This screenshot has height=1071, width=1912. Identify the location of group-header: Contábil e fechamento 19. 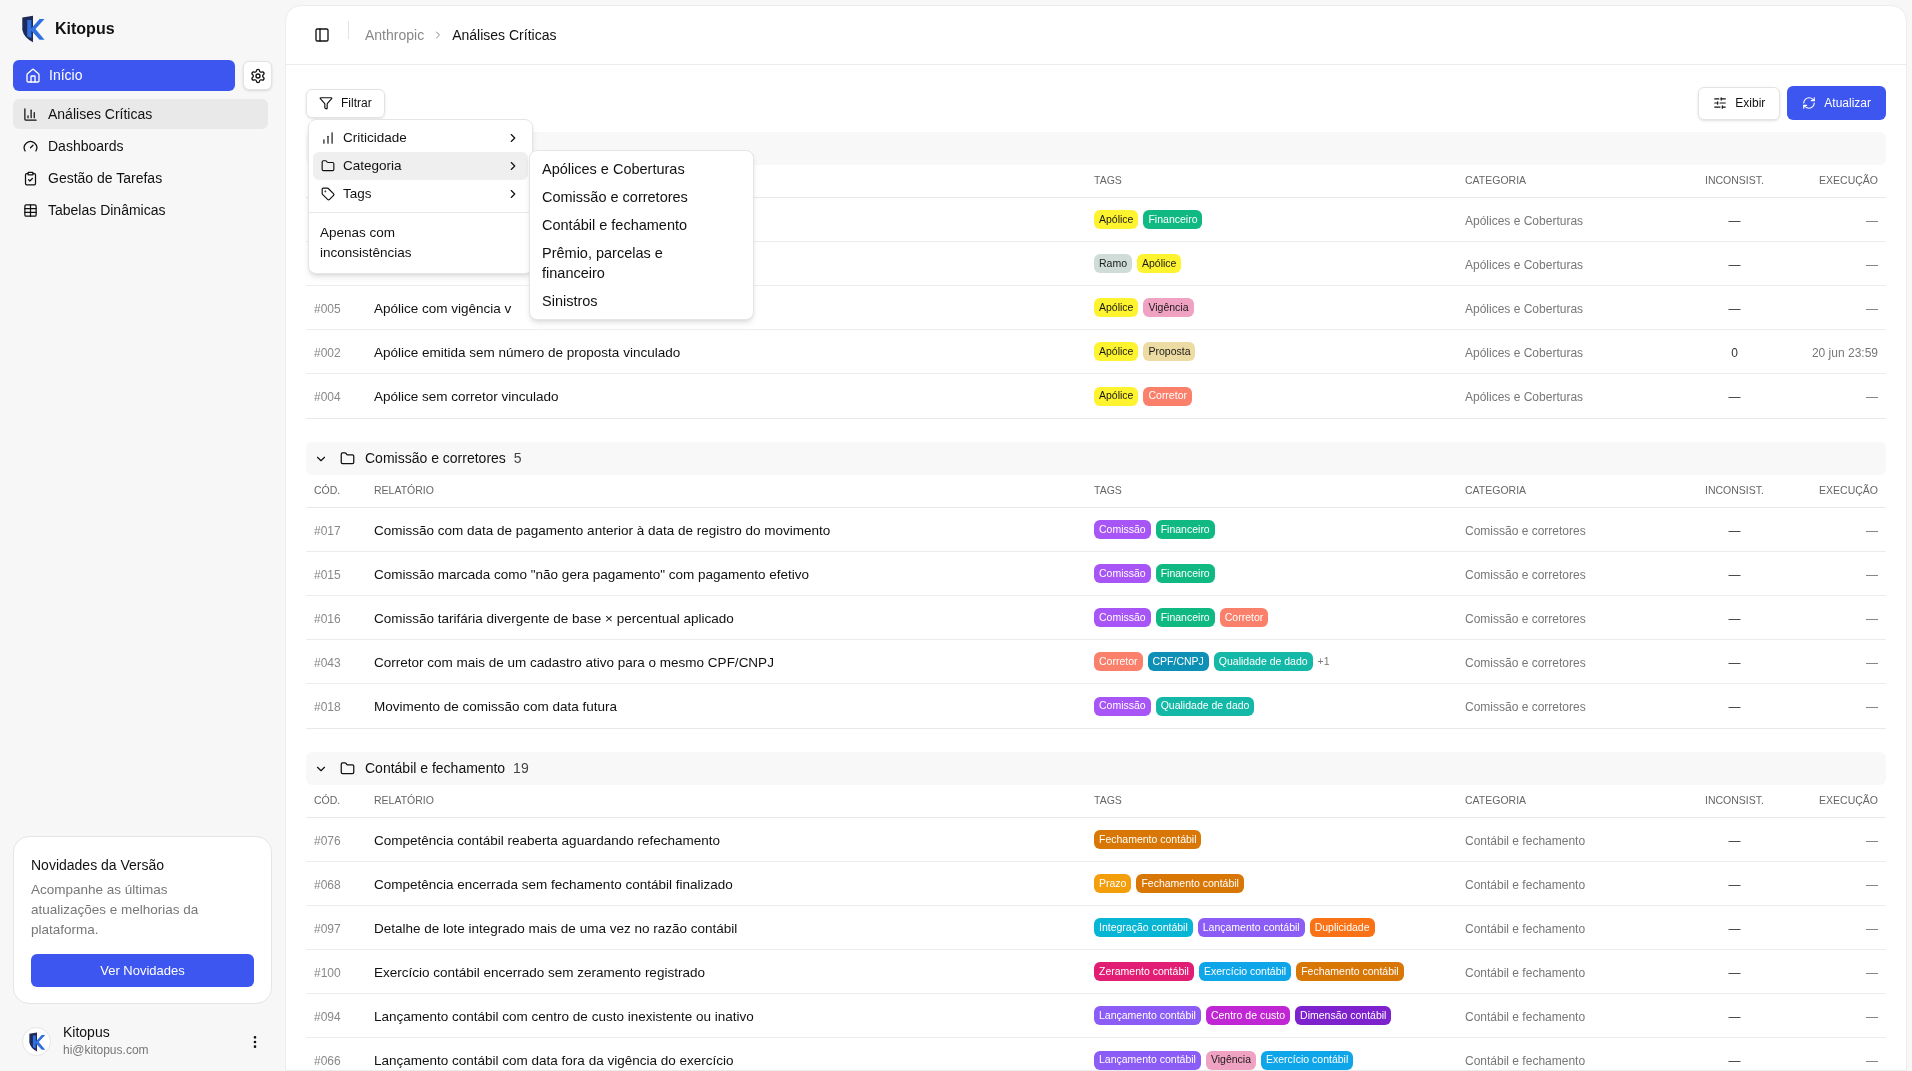
(1096, 768).